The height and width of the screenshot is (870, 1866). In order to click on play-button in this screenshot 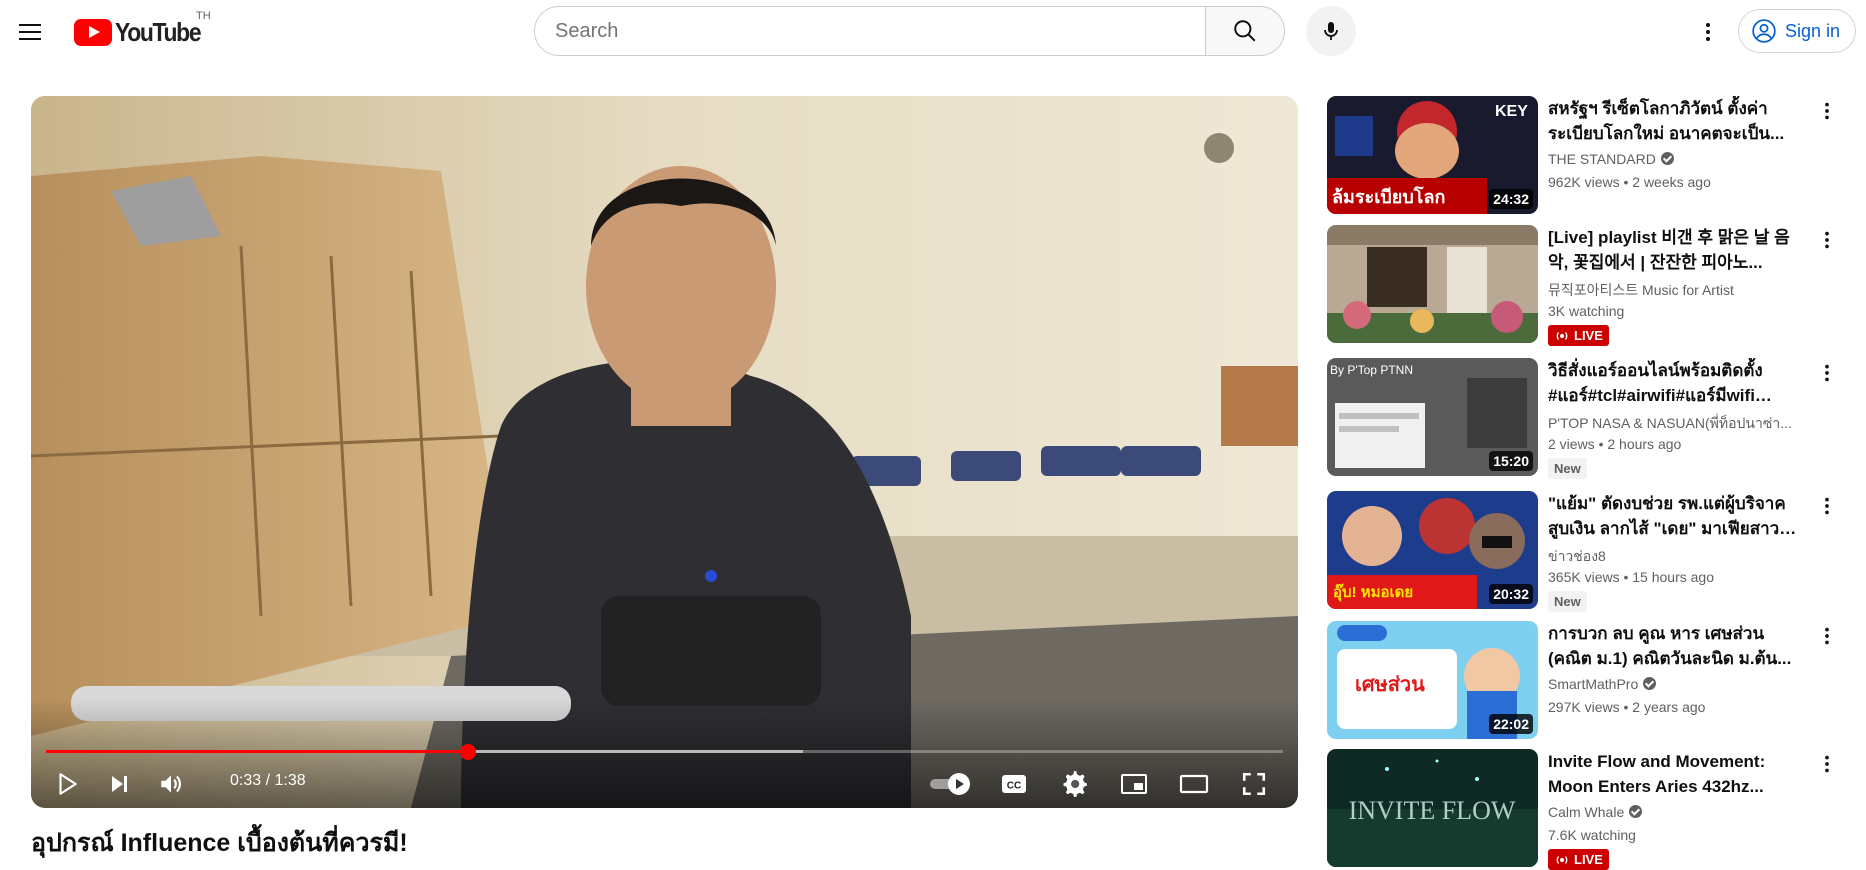, I will do `click(67, 784)`.